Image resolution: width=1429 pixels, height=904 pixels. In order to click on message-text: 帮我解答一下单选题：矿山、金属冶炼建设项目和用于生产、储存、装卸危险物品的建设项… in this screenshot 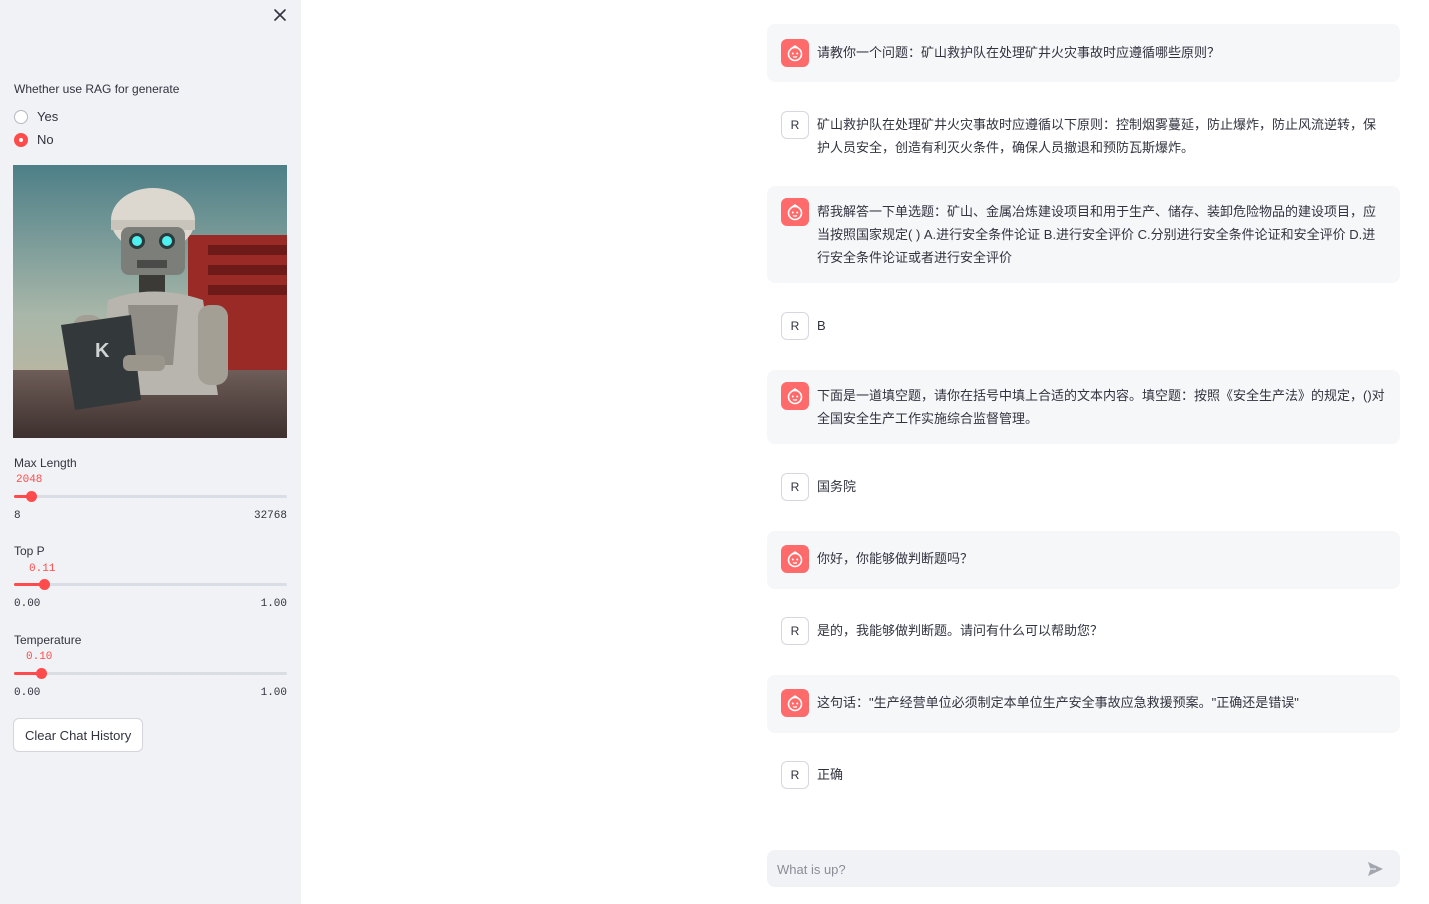, I will do `click(1097, 234)`.